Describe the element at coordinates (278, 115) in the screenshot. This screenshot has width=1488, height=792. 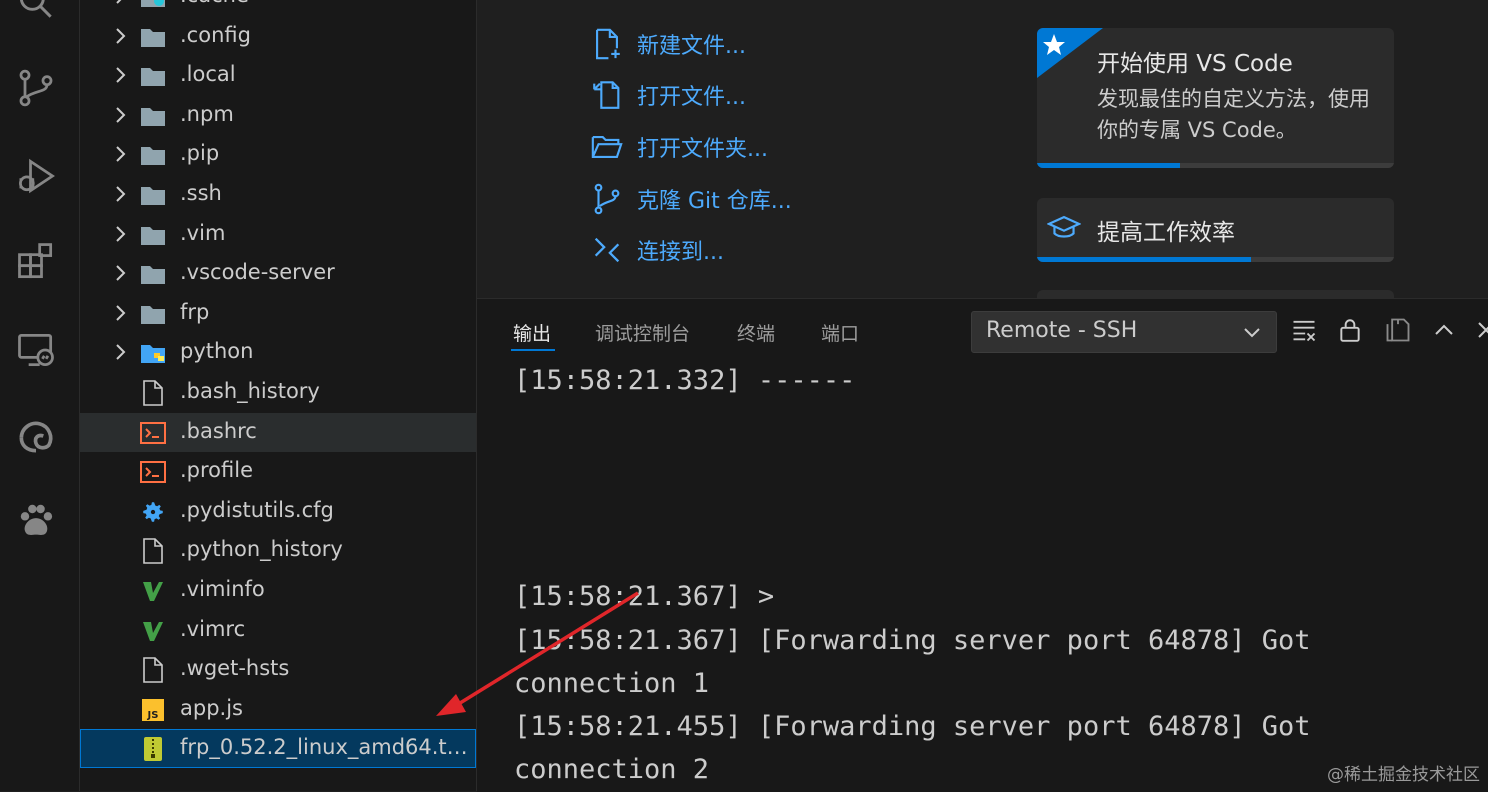
I see `folder-item: .npm` at that location.